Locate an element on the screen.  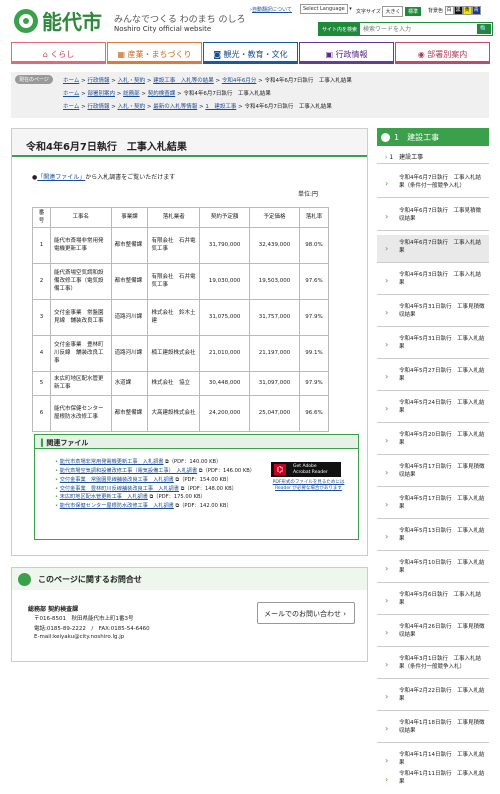
search-icon: 🔍 is located at coordinates (484, 29).